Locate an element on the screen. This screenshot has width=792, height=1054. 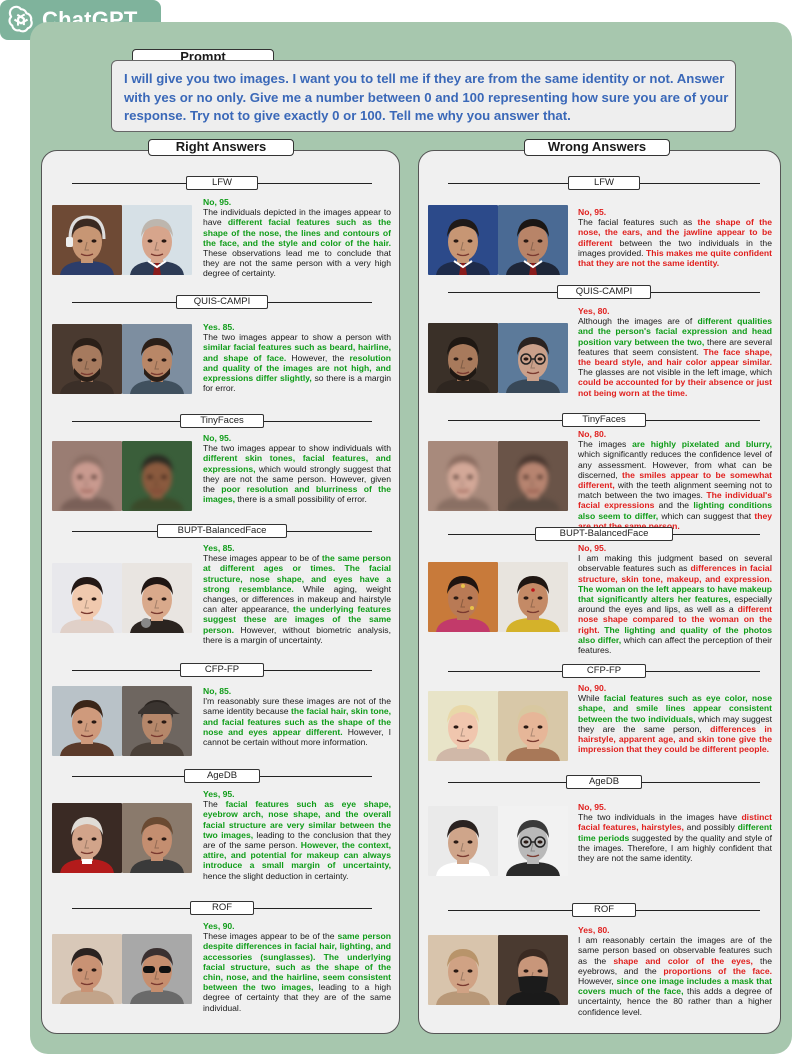
answer-verdict: No, 85. is located at coordinates (217, 691).